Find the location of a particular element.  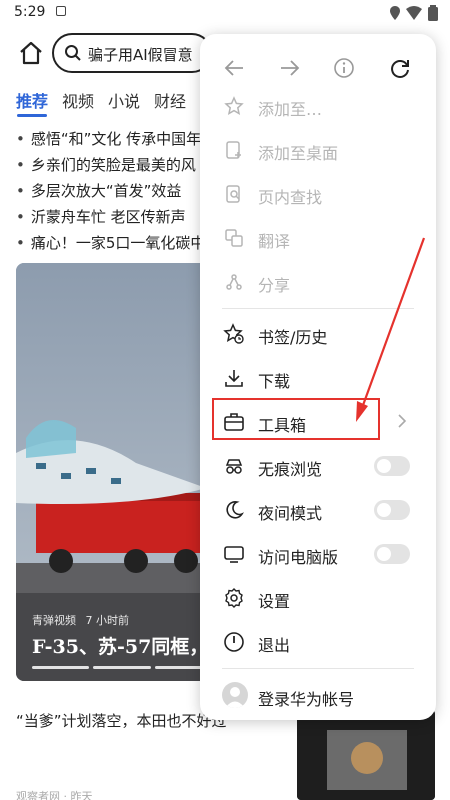

desktop-site-toggle is located at coordinates (392, 554).